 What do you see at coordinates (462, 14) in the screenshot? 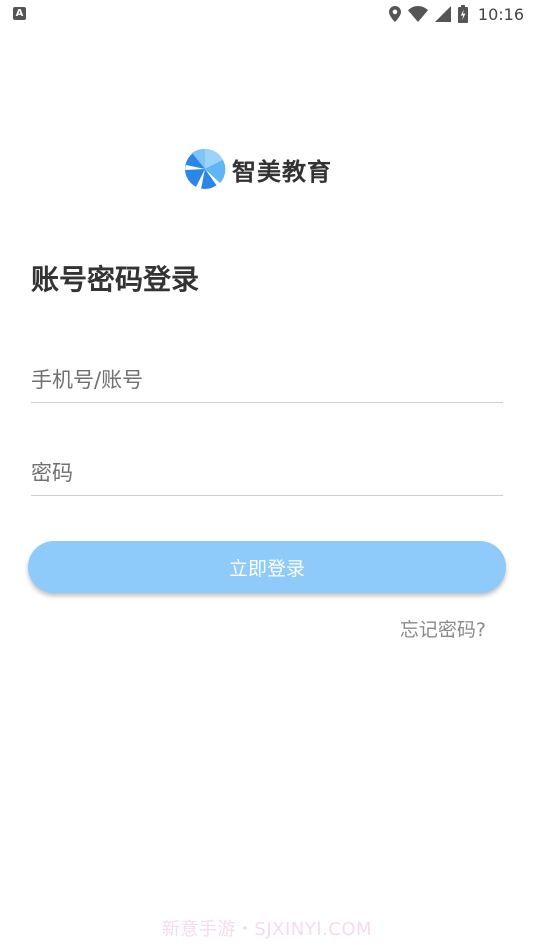
I see `battery-charging-icon` at bounding box center [462, 14].